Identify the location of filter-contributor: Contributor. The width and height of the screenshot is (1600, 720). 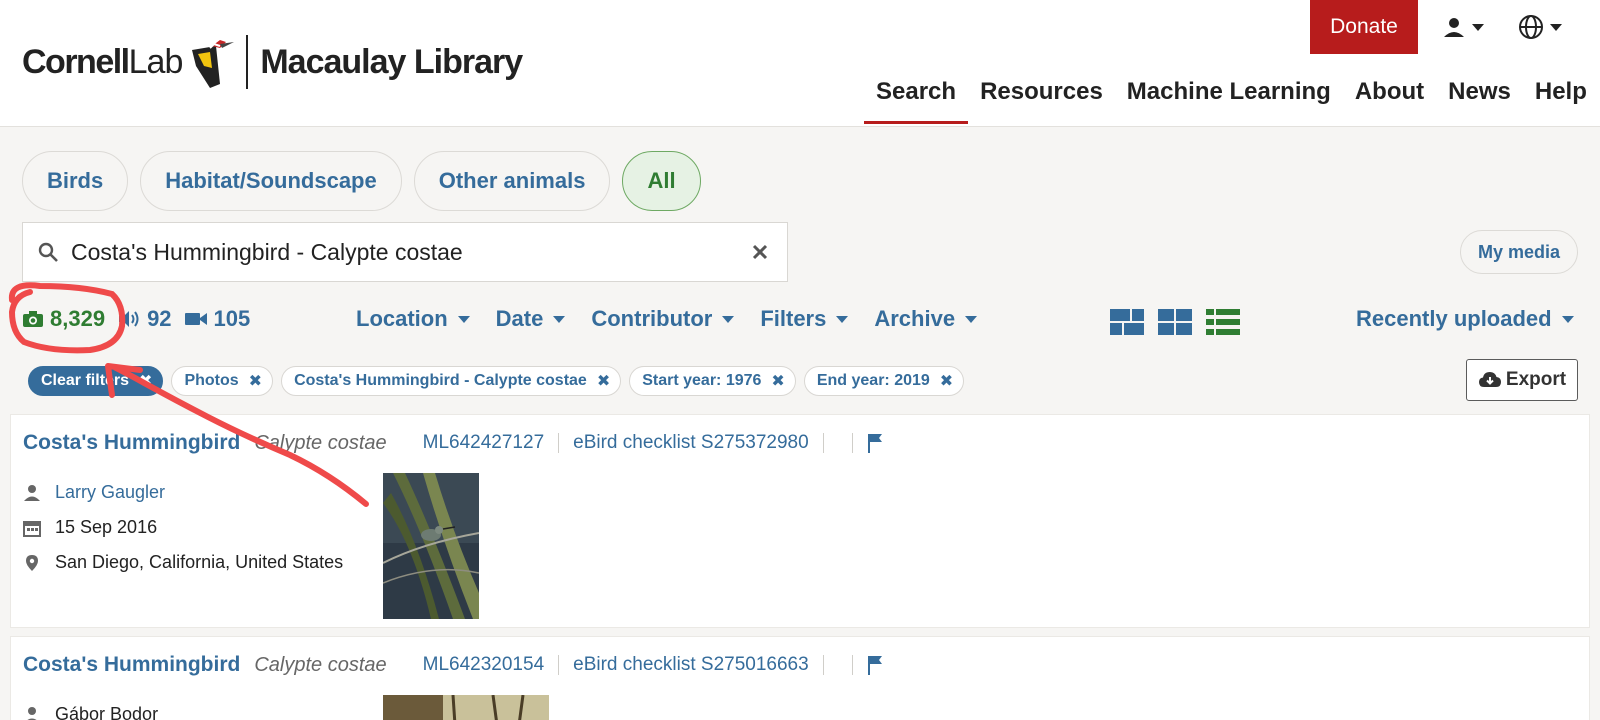
(663, 319).